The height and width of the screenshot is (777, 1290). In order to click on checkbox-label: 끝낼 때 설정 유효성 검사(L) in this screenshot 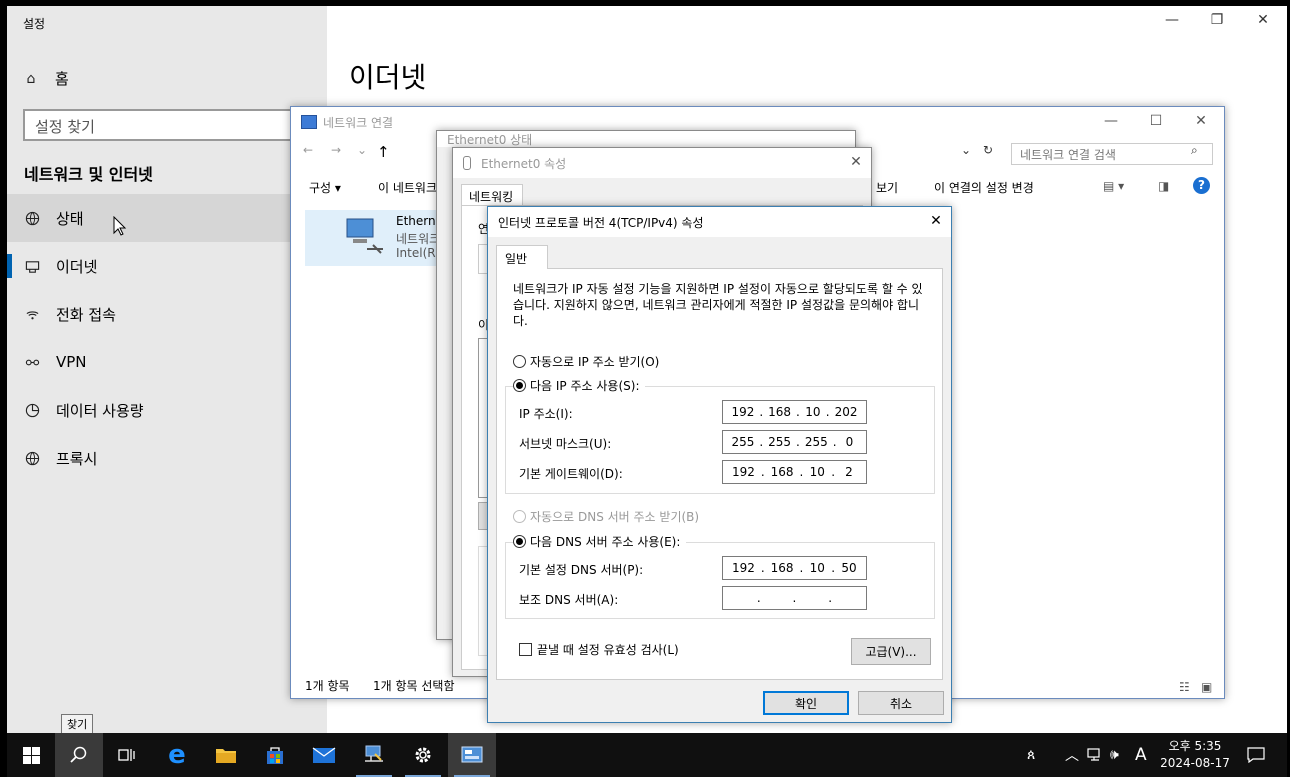, I will do `click(608, 650)`.